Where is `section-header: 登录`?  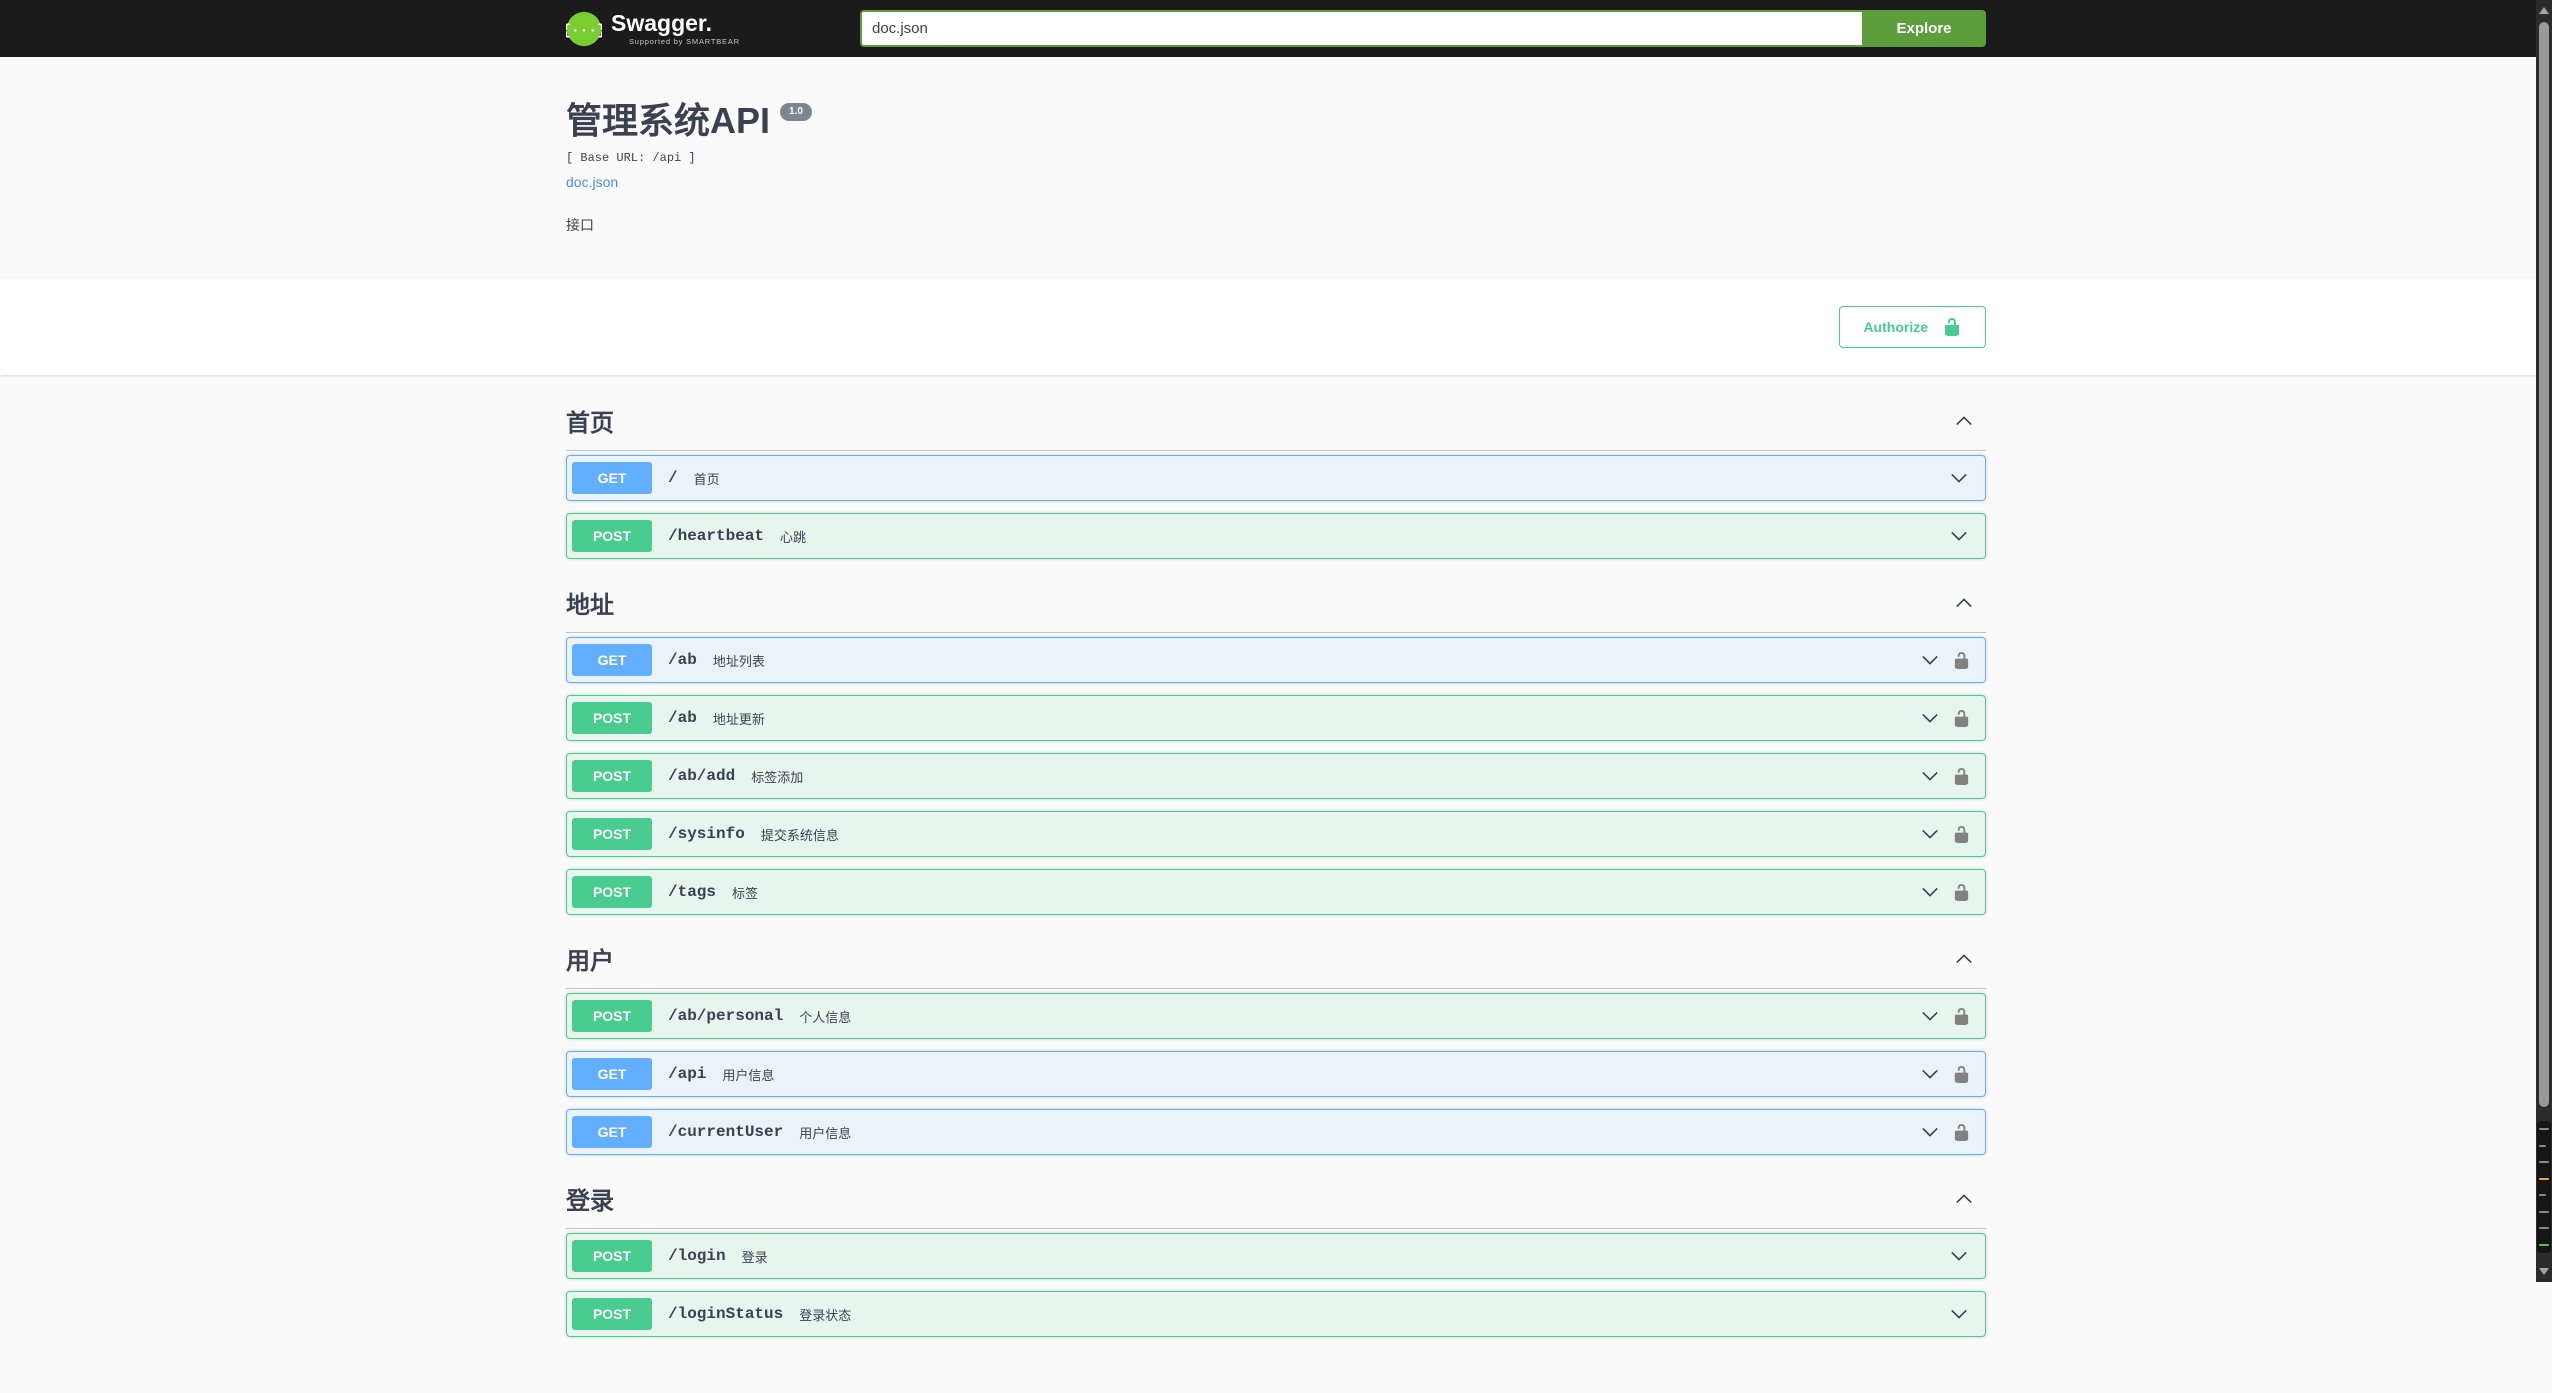 section-header: 登录 is located at coordinates (1276, 1200).